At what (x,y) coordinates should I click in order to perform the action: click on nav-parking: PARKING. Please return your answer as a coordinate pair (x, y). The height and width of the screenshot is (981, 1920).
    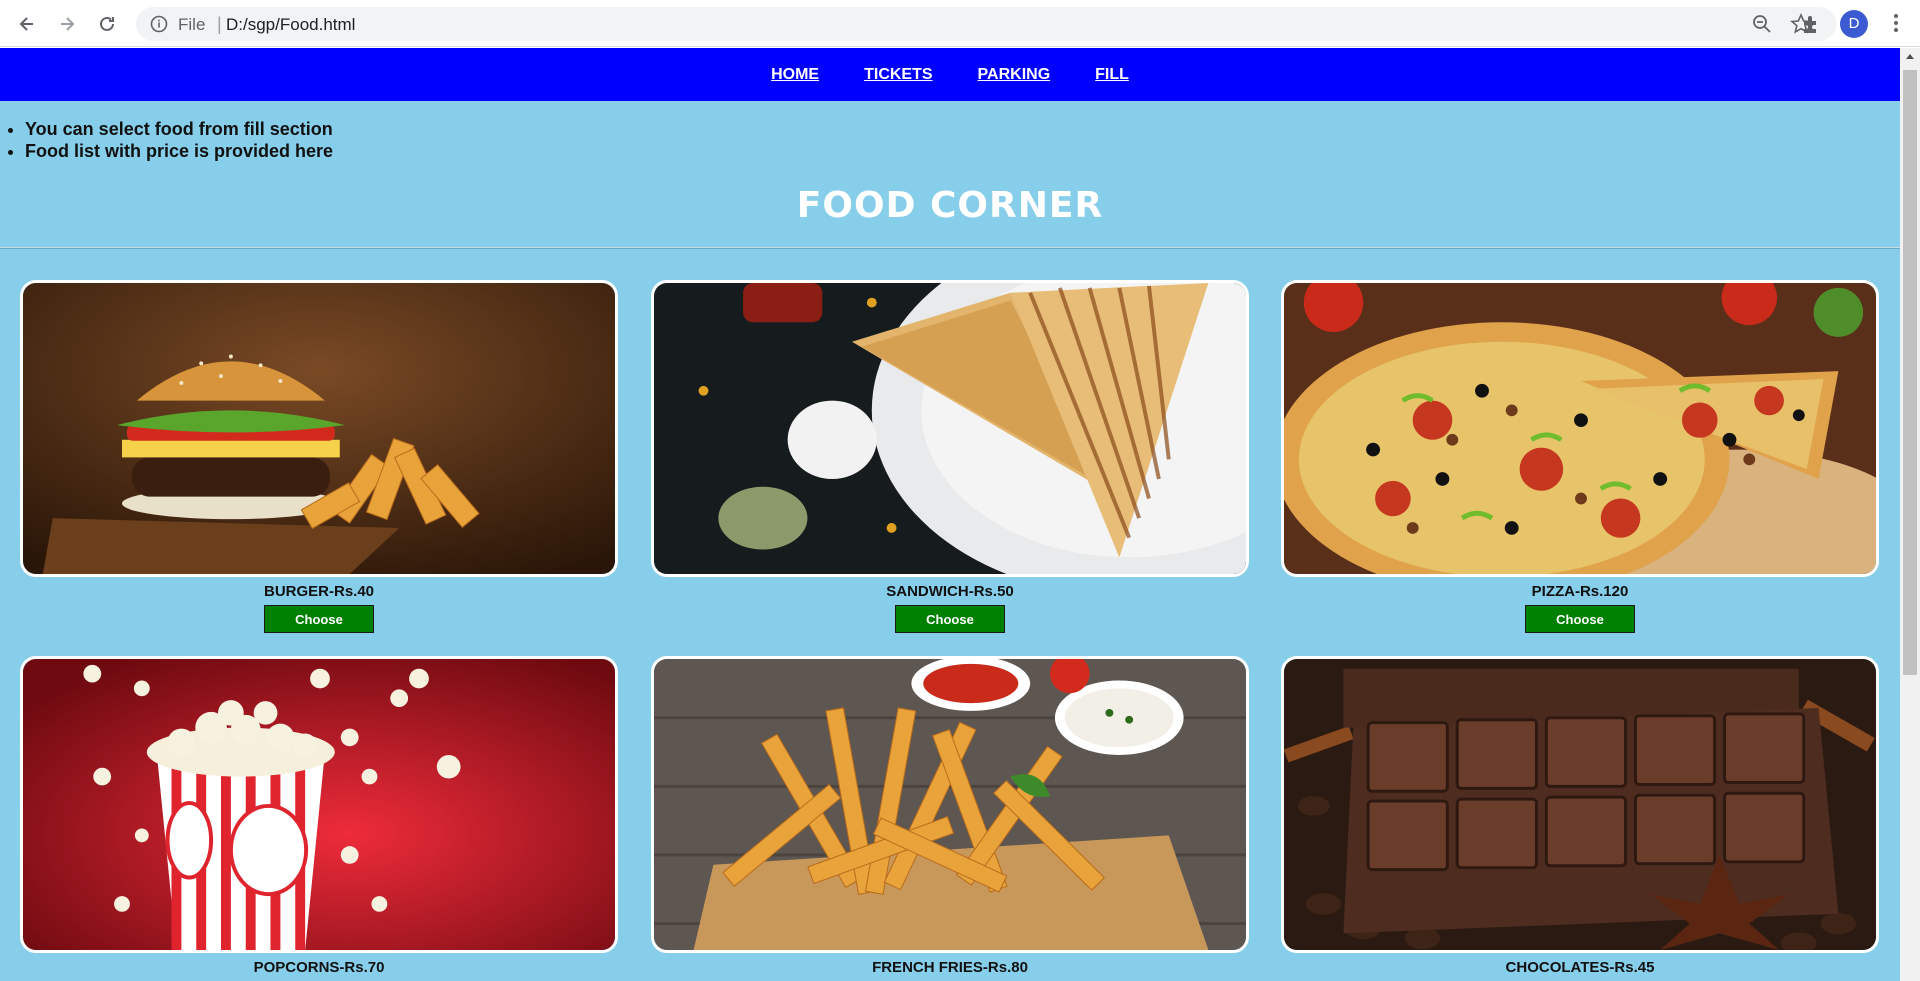
    Looking at the image, I should click on (1014, 75).